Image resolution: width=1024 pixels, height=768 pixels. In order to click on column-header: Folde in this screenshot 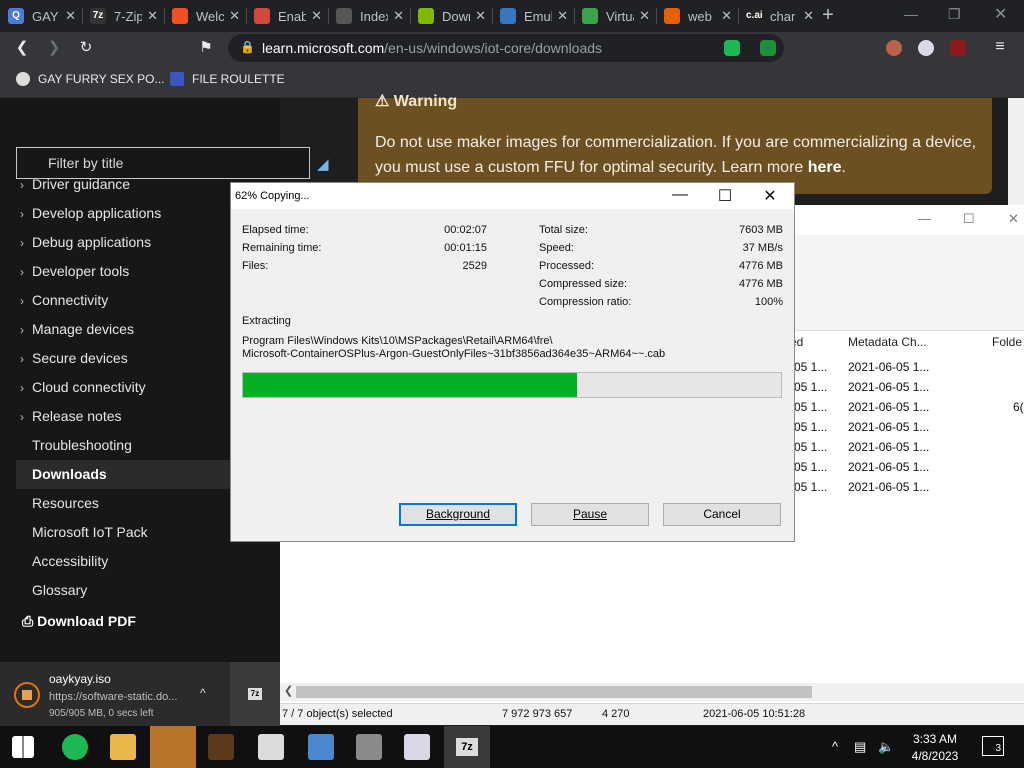, I will do `click(1007, 342)`.